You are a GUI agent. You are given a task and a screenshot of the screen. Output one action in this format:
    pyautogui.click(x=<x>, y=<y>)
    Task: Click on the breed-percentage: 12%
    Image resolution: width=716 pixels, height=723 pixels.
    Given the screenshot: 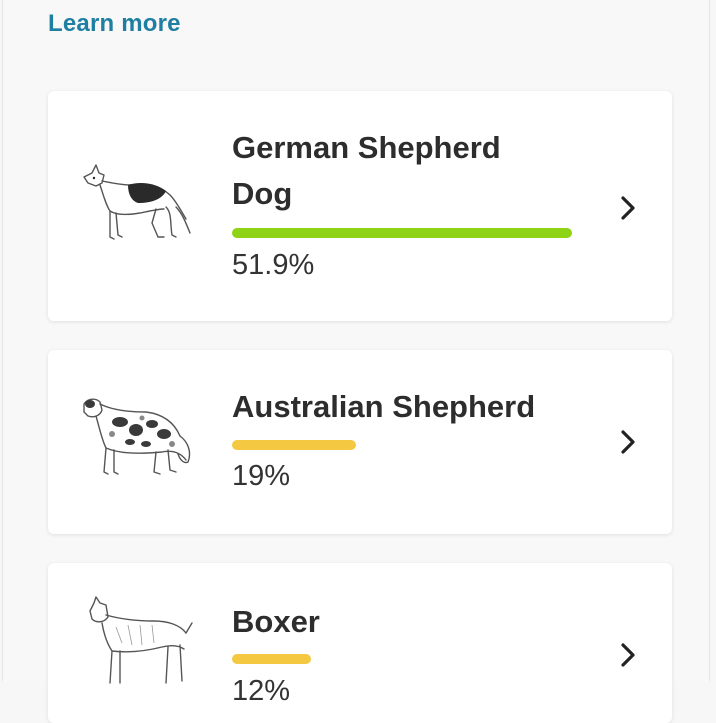 What is the action you would take?
    pyautogui.click(x=261, y=691)
    